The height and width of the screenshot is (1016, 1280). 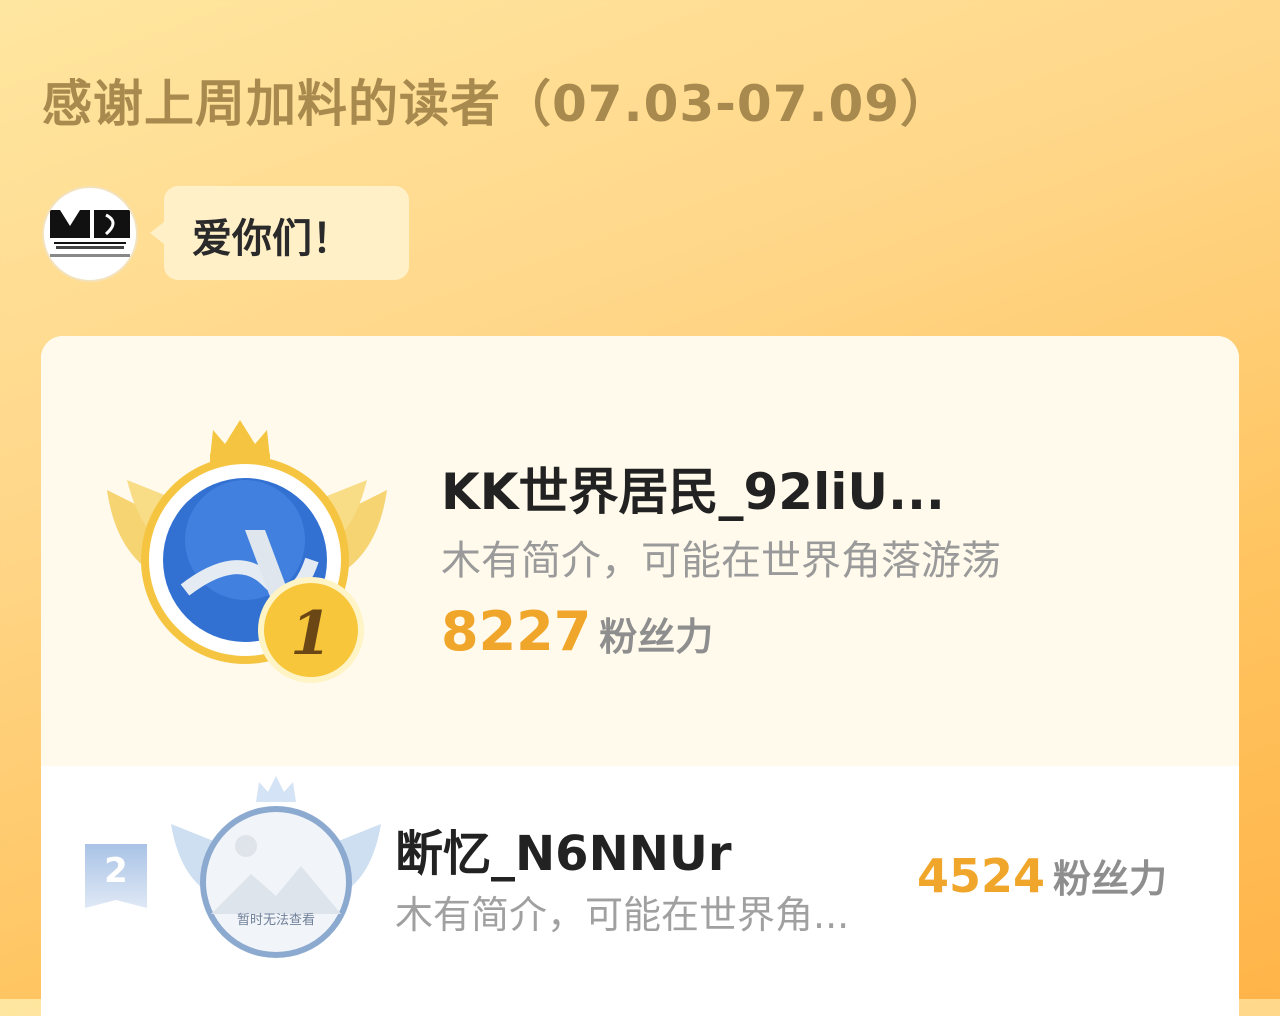 I want to click on second-place-avatar: 暂时无法查看, so click(x=276, y=869).